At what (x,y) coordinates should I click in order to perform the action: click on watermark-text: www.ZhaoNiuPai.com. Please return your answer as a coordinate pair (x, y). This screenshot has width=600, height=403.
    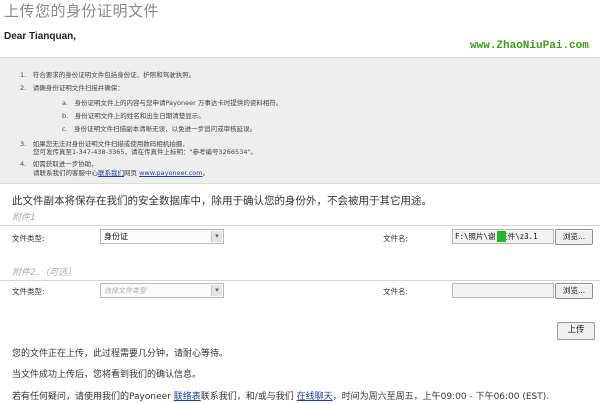
    Looking at the image, I should click on (529, 46).